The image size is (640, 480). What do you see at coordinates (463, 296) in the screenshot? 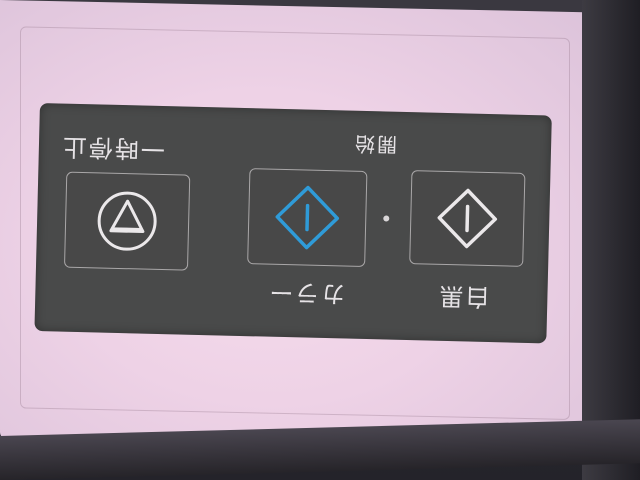
I see `bw-label: 白黒` at bounding box center [463, 296].